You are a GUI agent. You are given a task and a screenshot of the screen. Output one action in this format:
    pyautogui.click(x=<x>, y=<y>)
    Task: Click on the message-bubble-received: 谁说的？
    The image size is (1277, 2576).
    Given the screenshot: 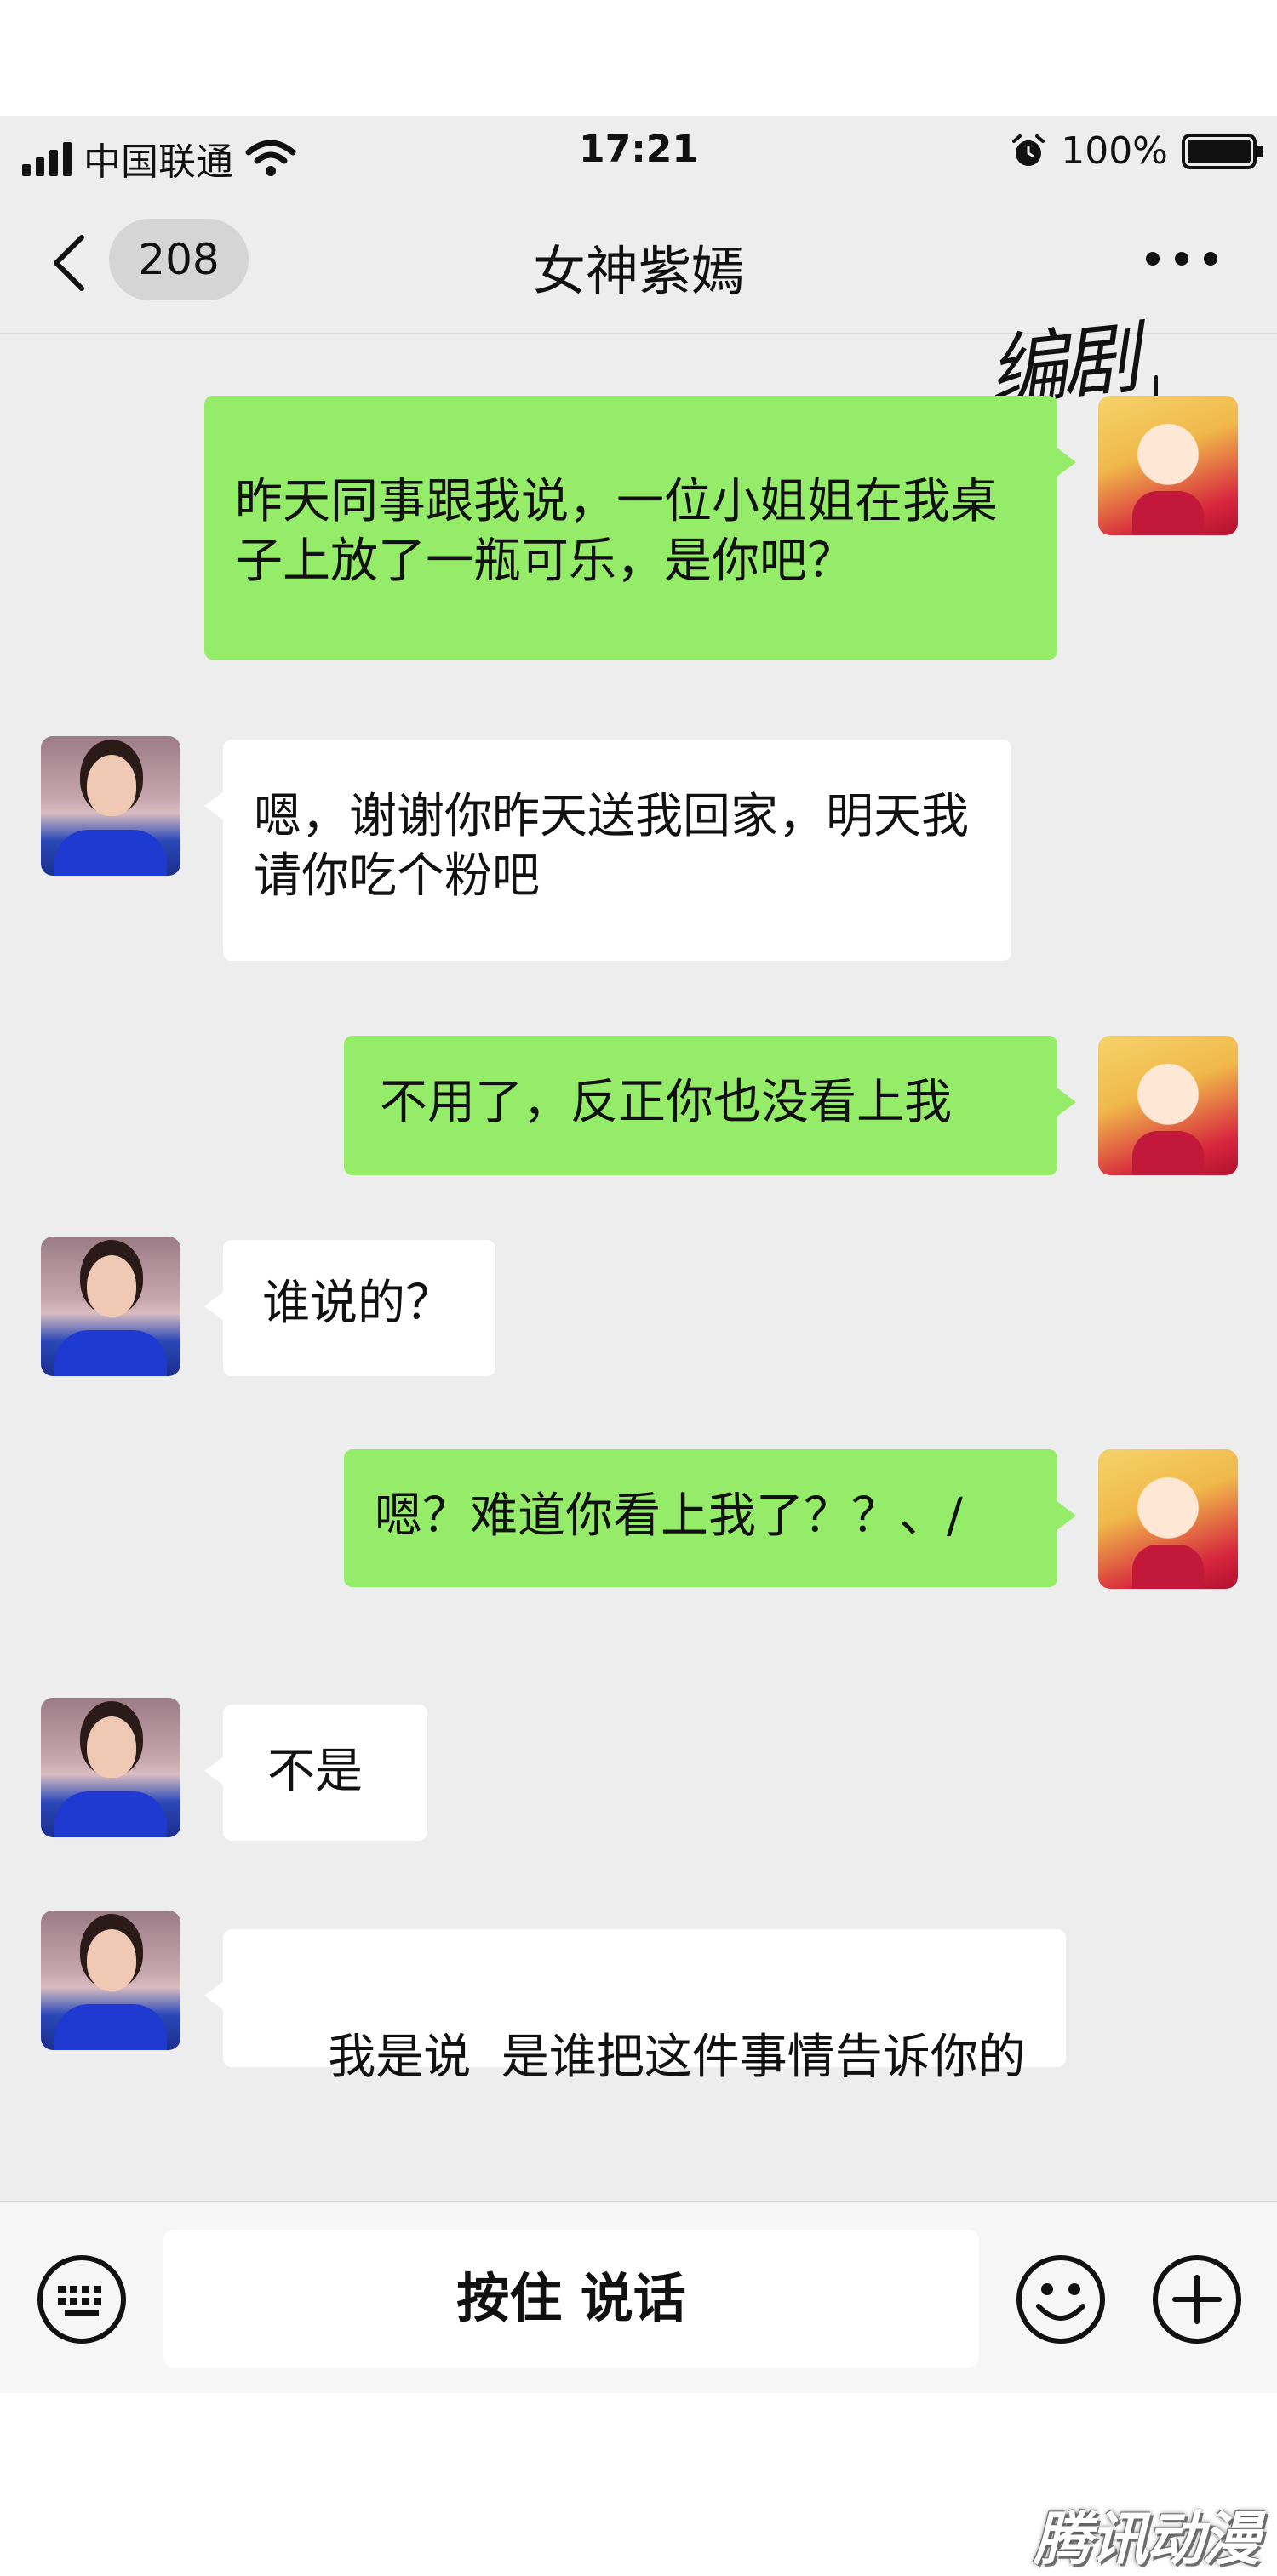 What is the action you would take?
    pyautogui.click(x=349, y=1308)
    